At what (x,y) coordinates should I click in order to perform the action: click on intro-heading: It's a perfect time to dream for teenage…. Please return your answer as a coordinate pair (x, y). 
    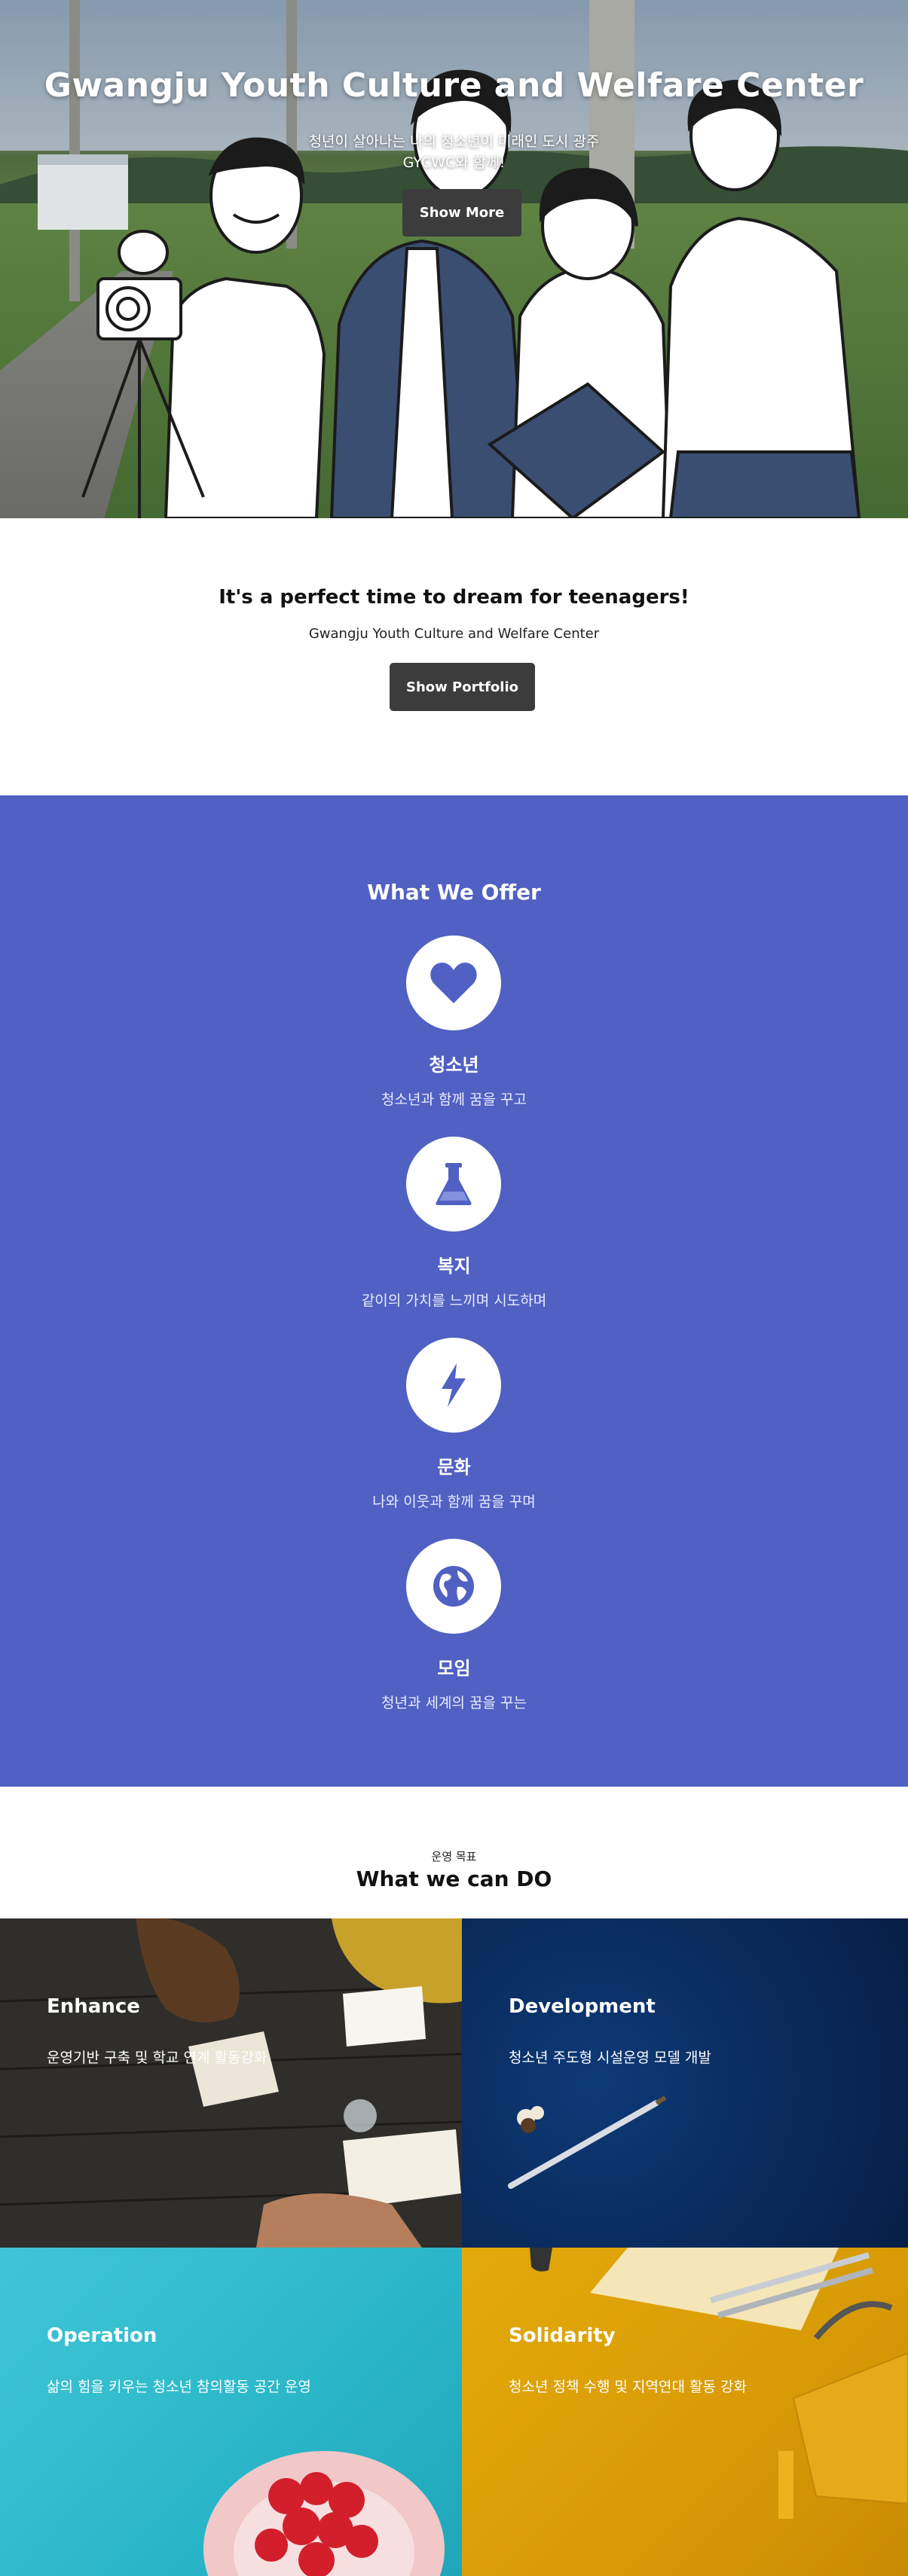
    Looking at the image, I should click on (454, 598).